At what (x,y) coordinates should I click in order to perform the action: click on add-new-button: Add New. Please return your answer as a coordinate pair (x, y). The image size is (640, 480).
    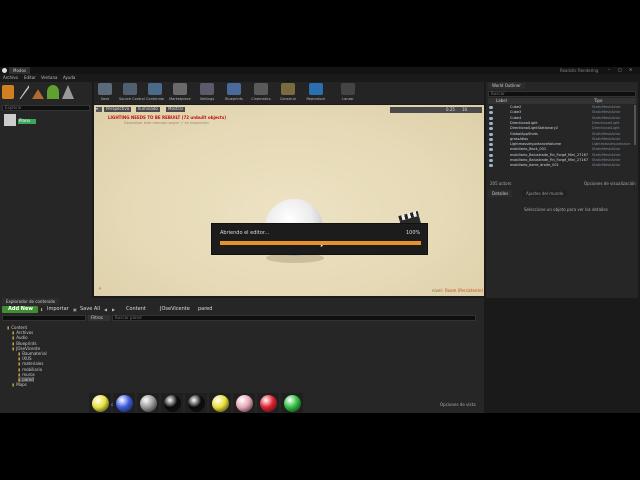
    Looking at the image, I should click on (20, 309).